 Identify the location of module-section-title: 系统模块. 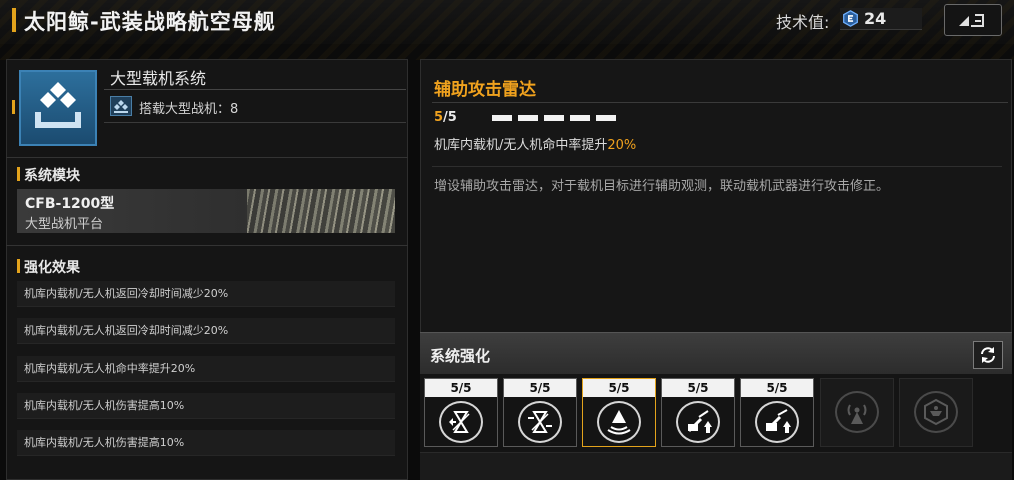
(52, 176).